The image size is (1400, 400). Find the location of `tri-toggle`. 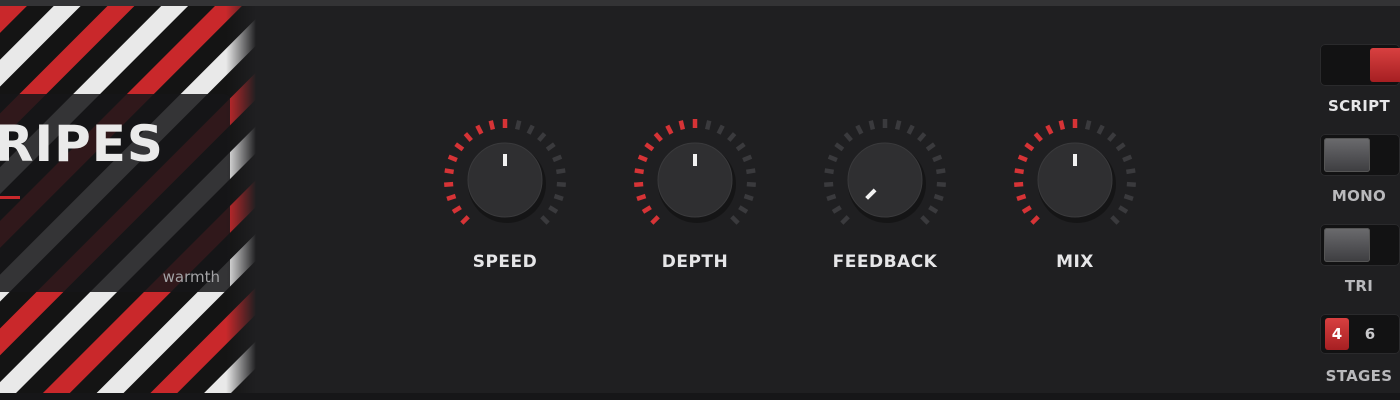

tri-toggle is located at coordinates (1360, 245).